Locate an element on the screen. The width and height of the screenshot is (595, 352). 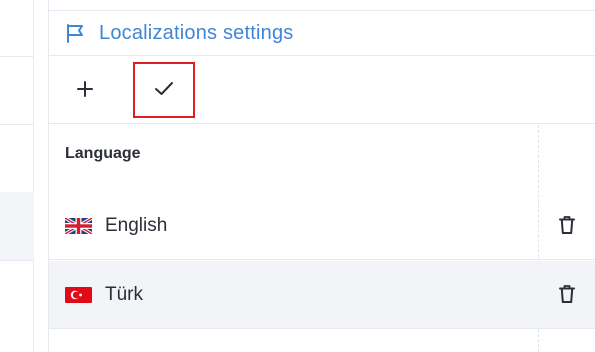
turkey-flag-icon is located at coordinates (78, 295).